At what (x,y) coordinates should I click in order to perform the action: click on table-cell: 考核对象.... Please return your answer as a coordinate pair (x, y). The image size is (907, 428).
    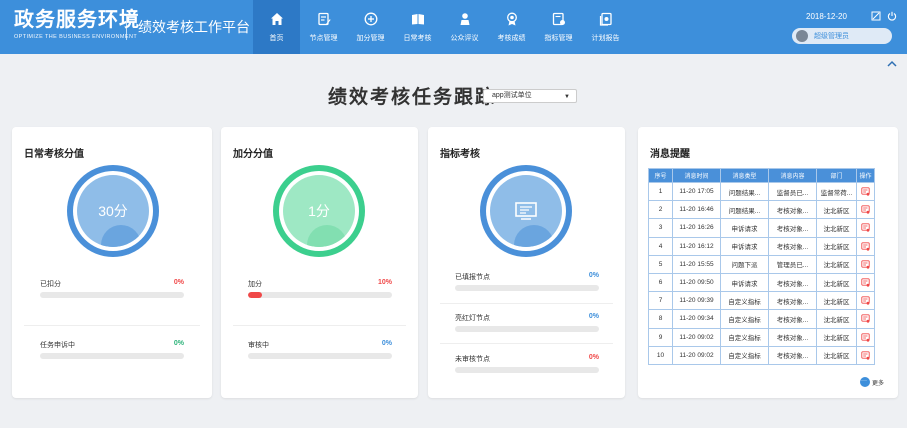
    Looking at the image, I should click on (792, 210).